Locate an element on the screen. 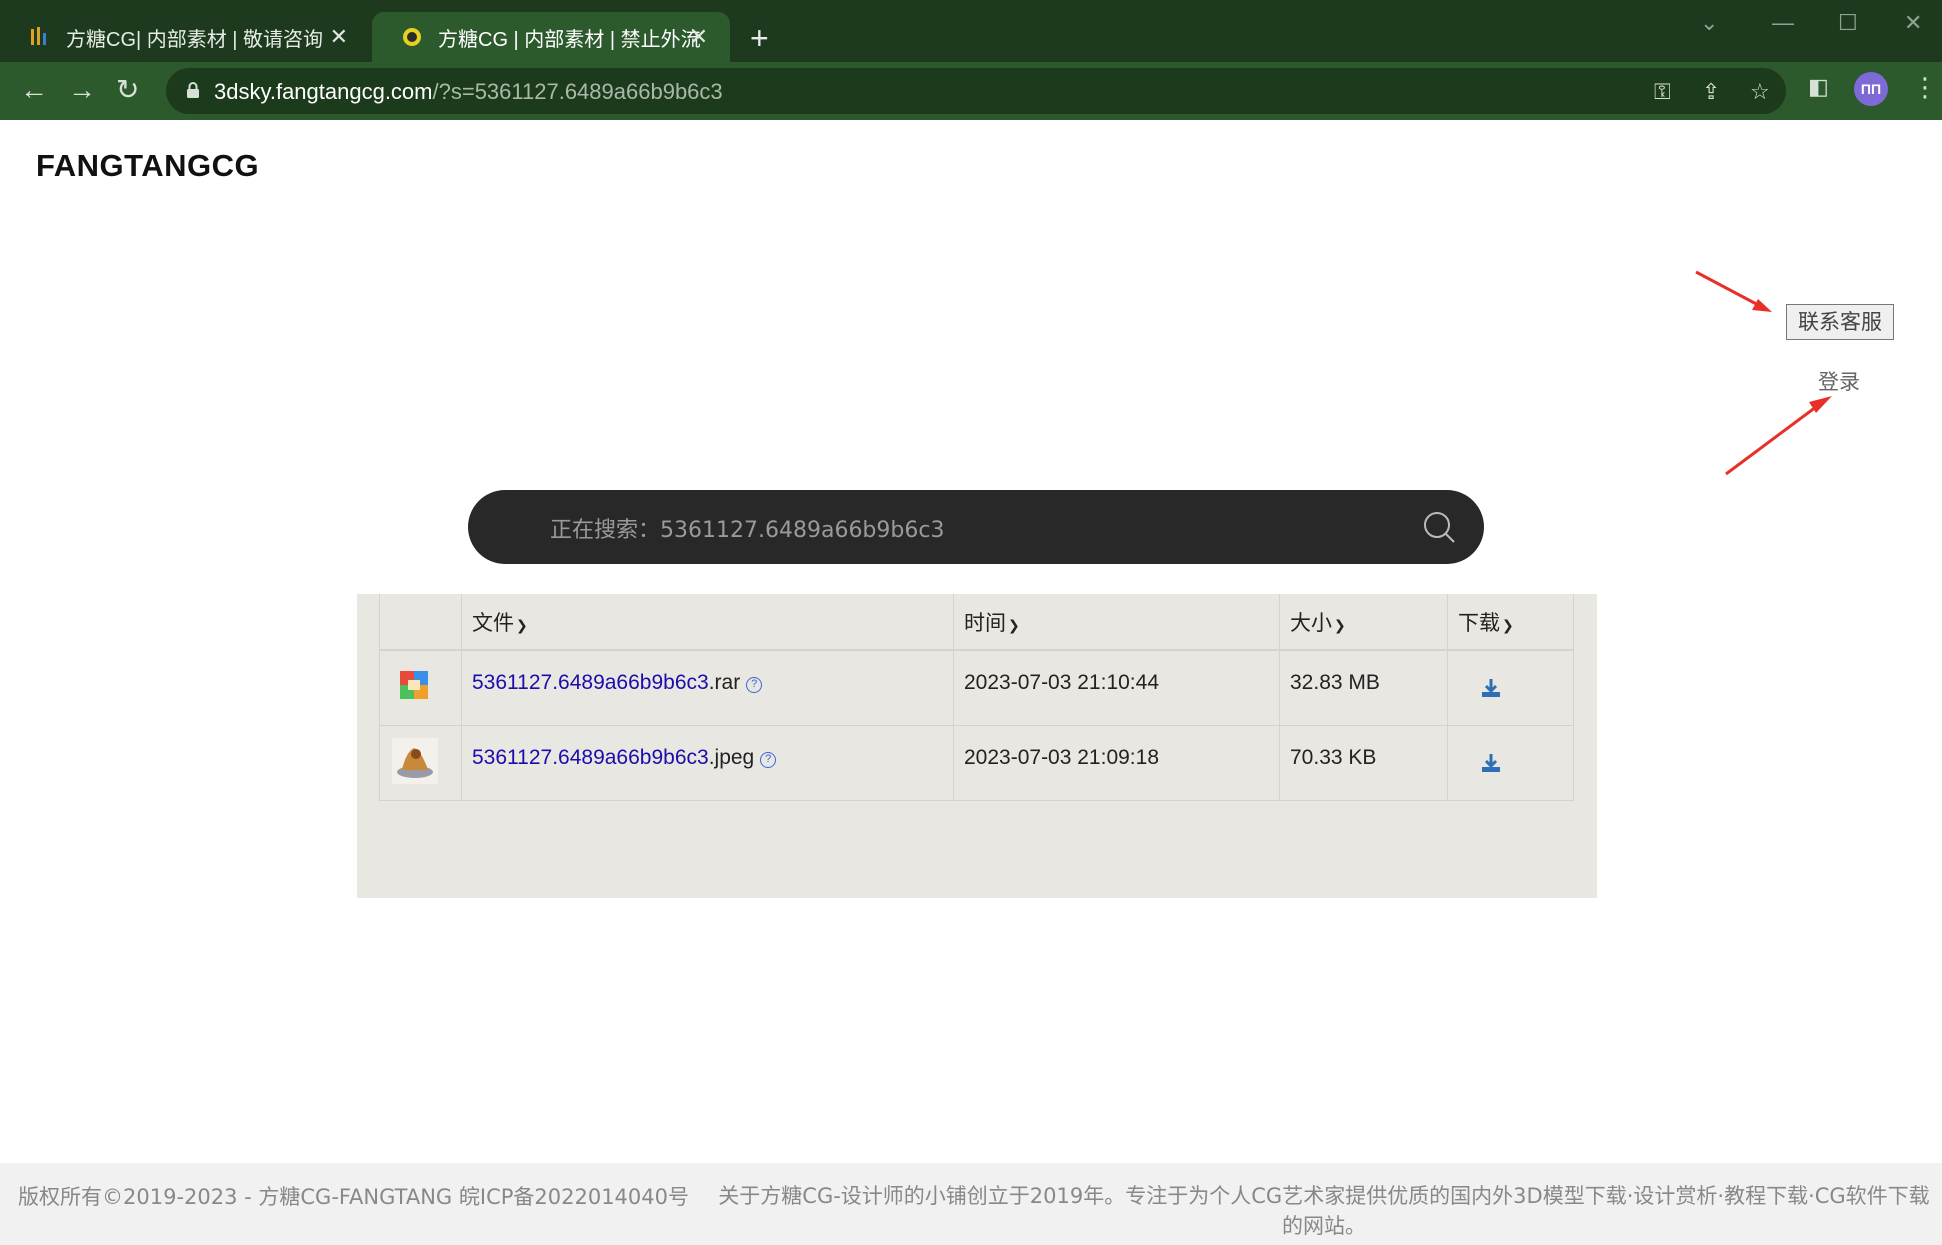  column-header-file: 文件 ❯ is located at coordinates (707, 622).